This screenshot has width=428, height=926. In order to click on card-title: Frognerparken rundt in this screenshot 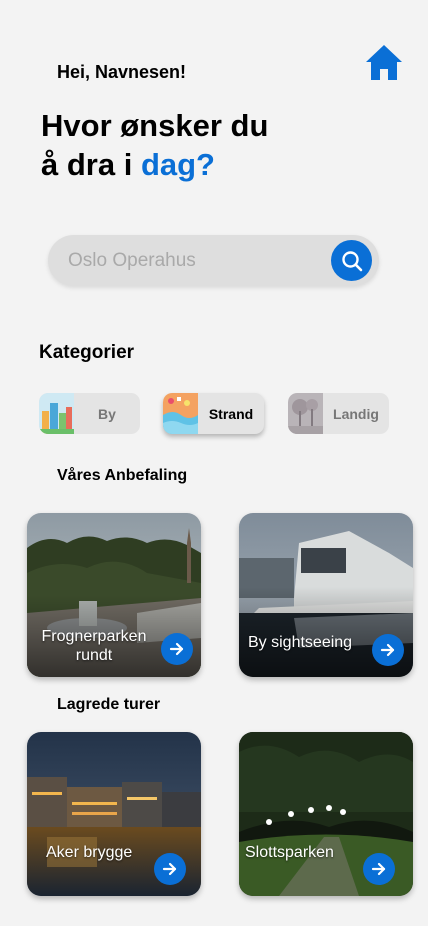, I will do `click(94, 646)`.